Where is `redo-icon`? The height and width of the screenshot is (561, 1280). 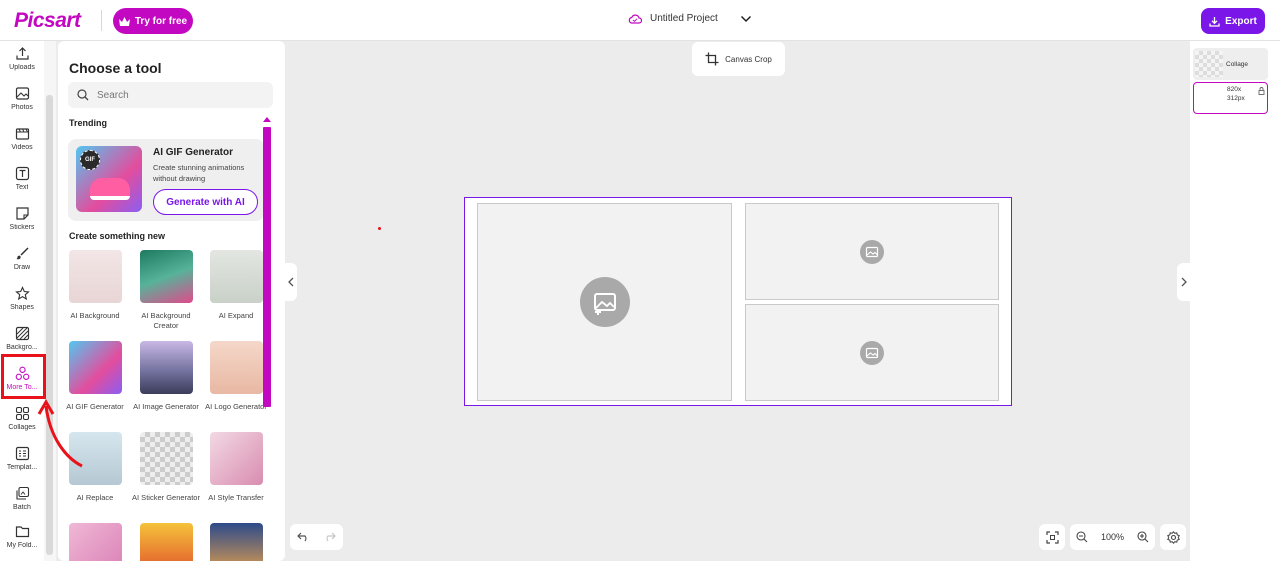 redo-icon is located at coordinates (330, 537).